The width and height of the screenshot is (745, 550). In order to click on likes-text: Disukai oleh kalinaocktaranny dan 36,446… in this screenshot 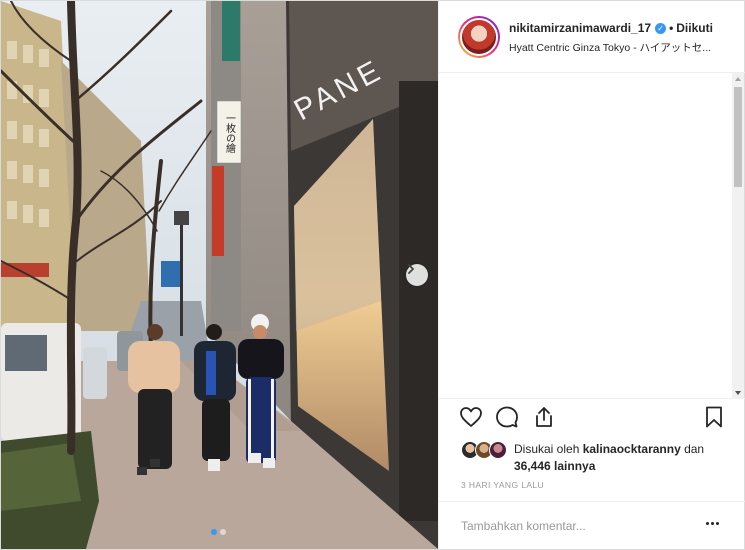, I will do `click(621, 458)`.